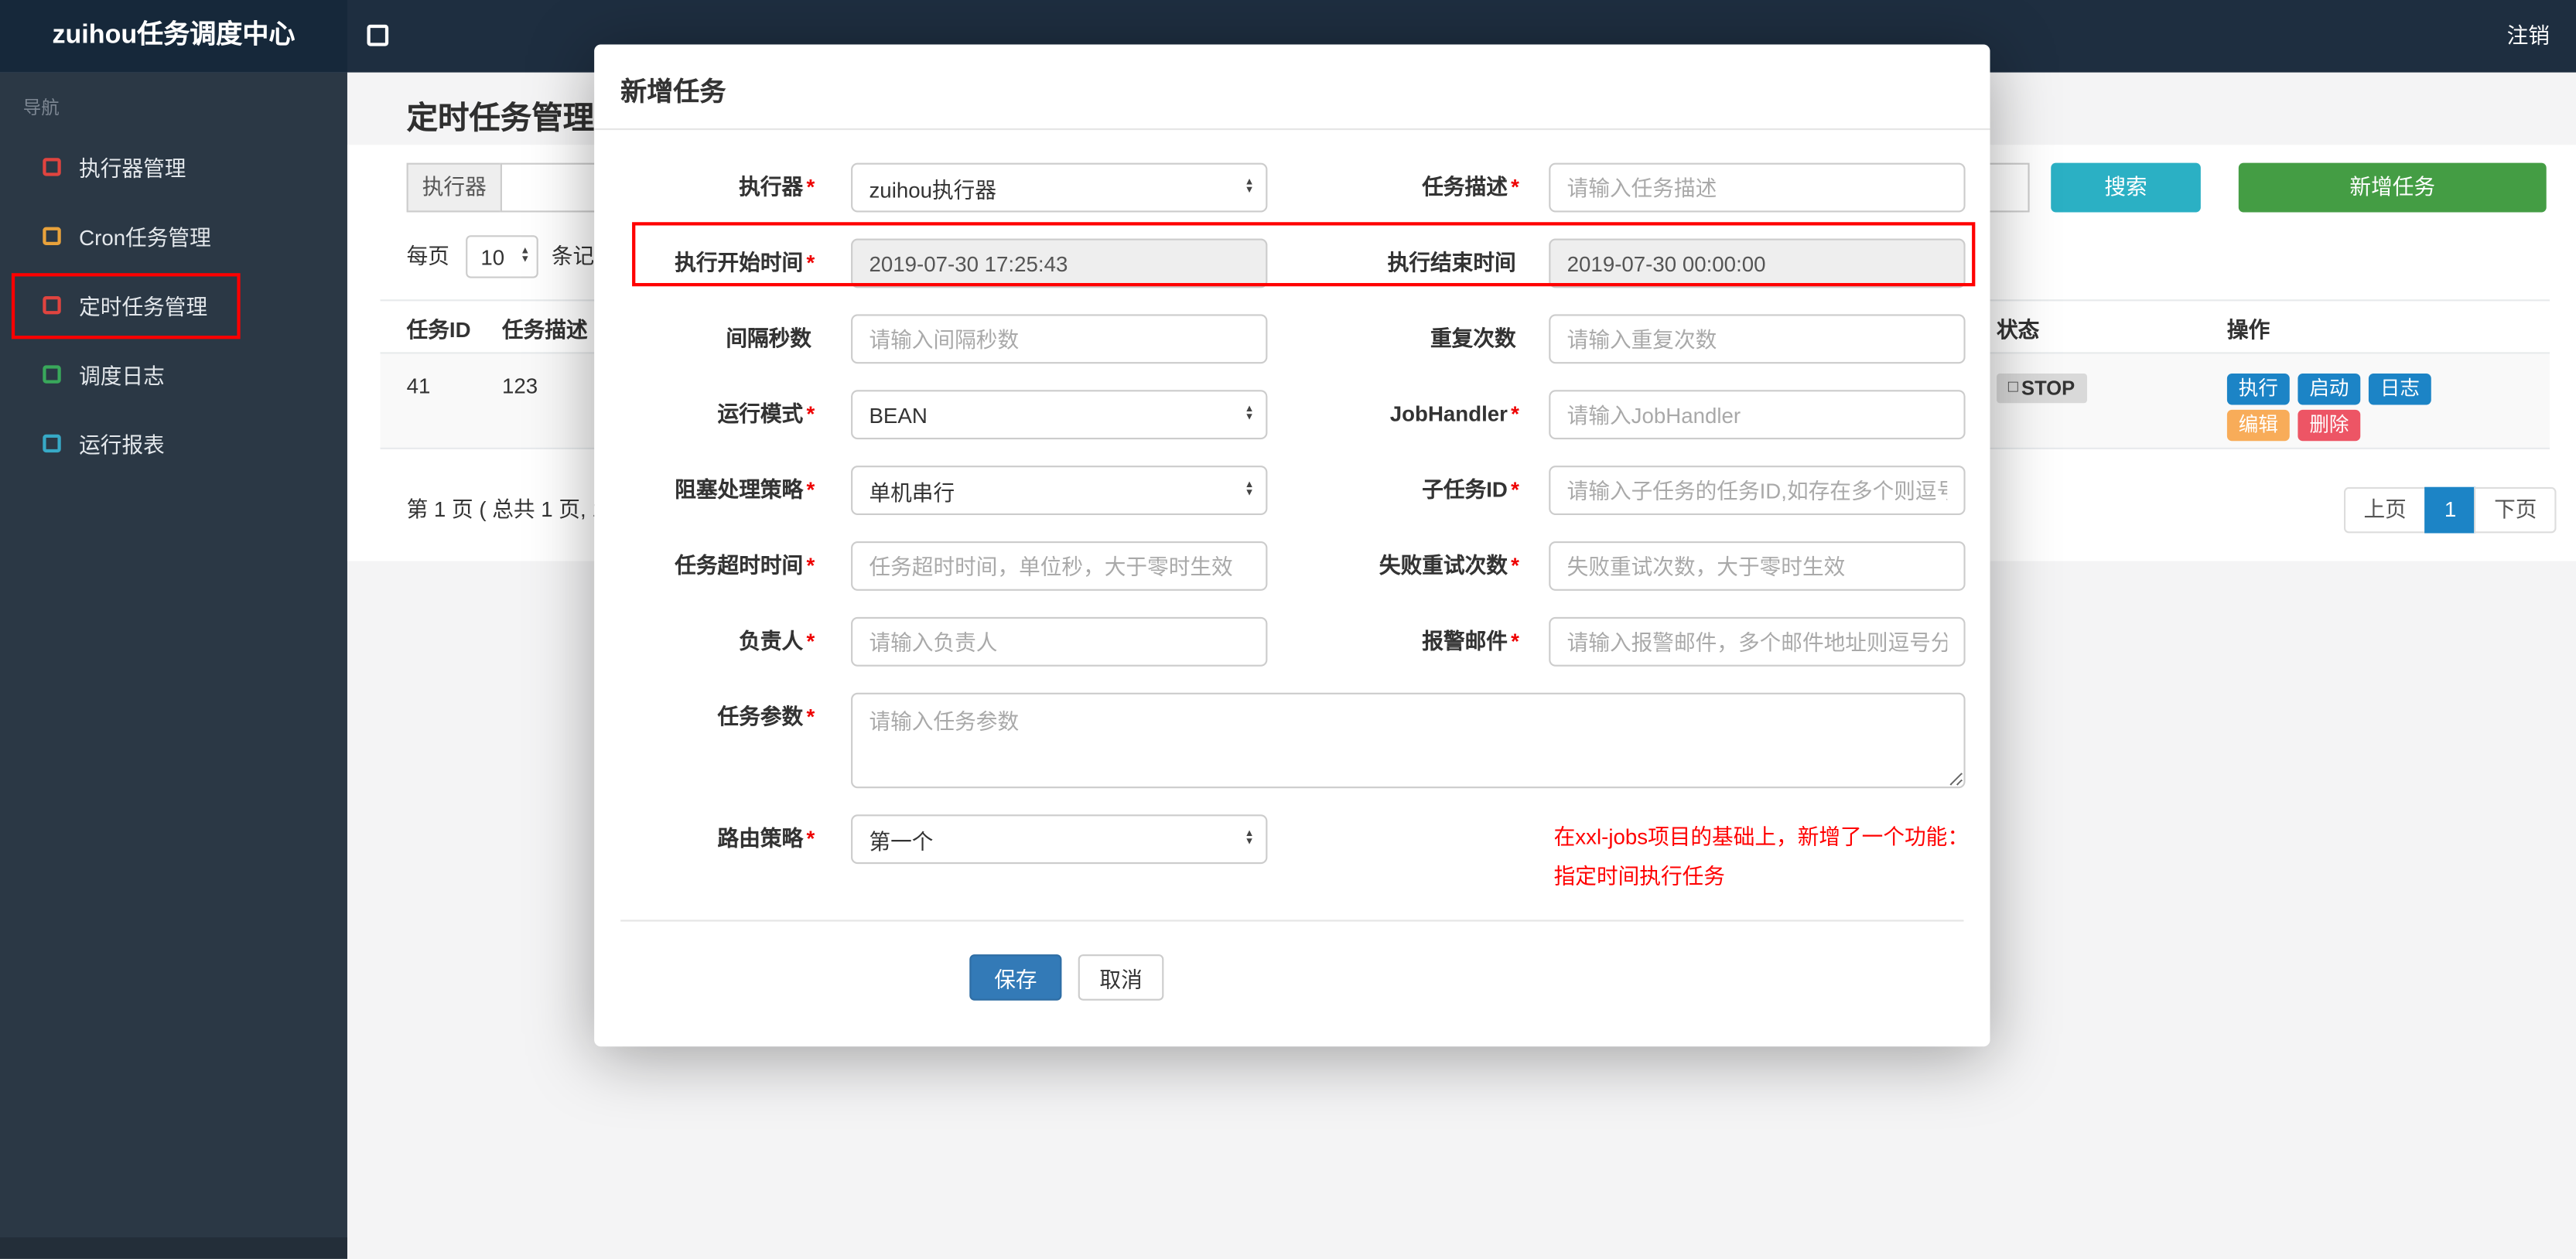 The image size is (2576, 1259). I want to click on col-header-actions: 操作, so click(2248, 330).